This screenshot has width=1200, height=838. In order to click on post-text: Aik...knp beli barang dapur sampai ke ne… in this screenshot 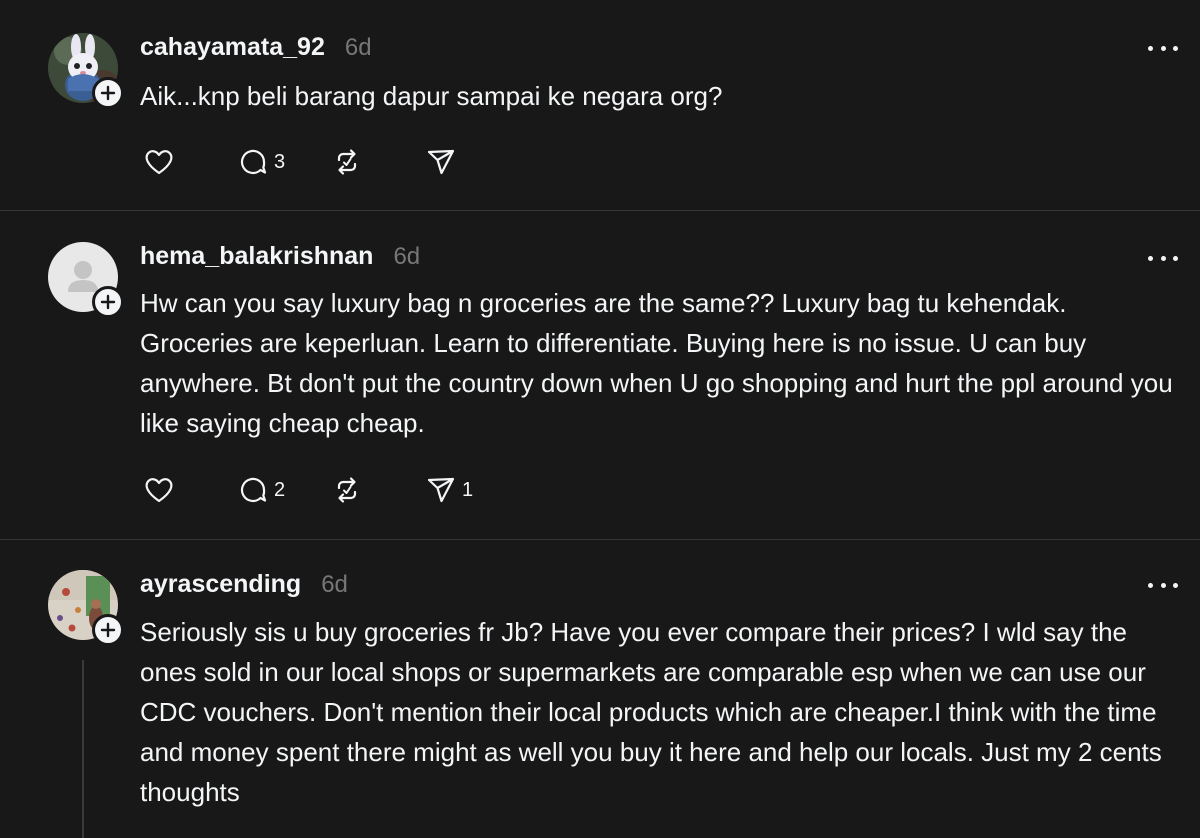, I will do `click(431, 96)`.